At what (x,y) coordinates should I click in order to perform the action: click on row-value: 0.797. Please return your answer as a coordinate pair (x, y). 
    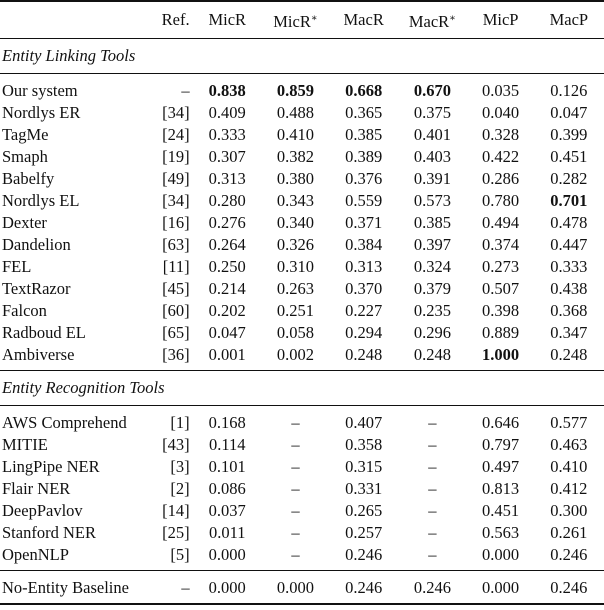
    Looking at the image, I should click on (501, 444).